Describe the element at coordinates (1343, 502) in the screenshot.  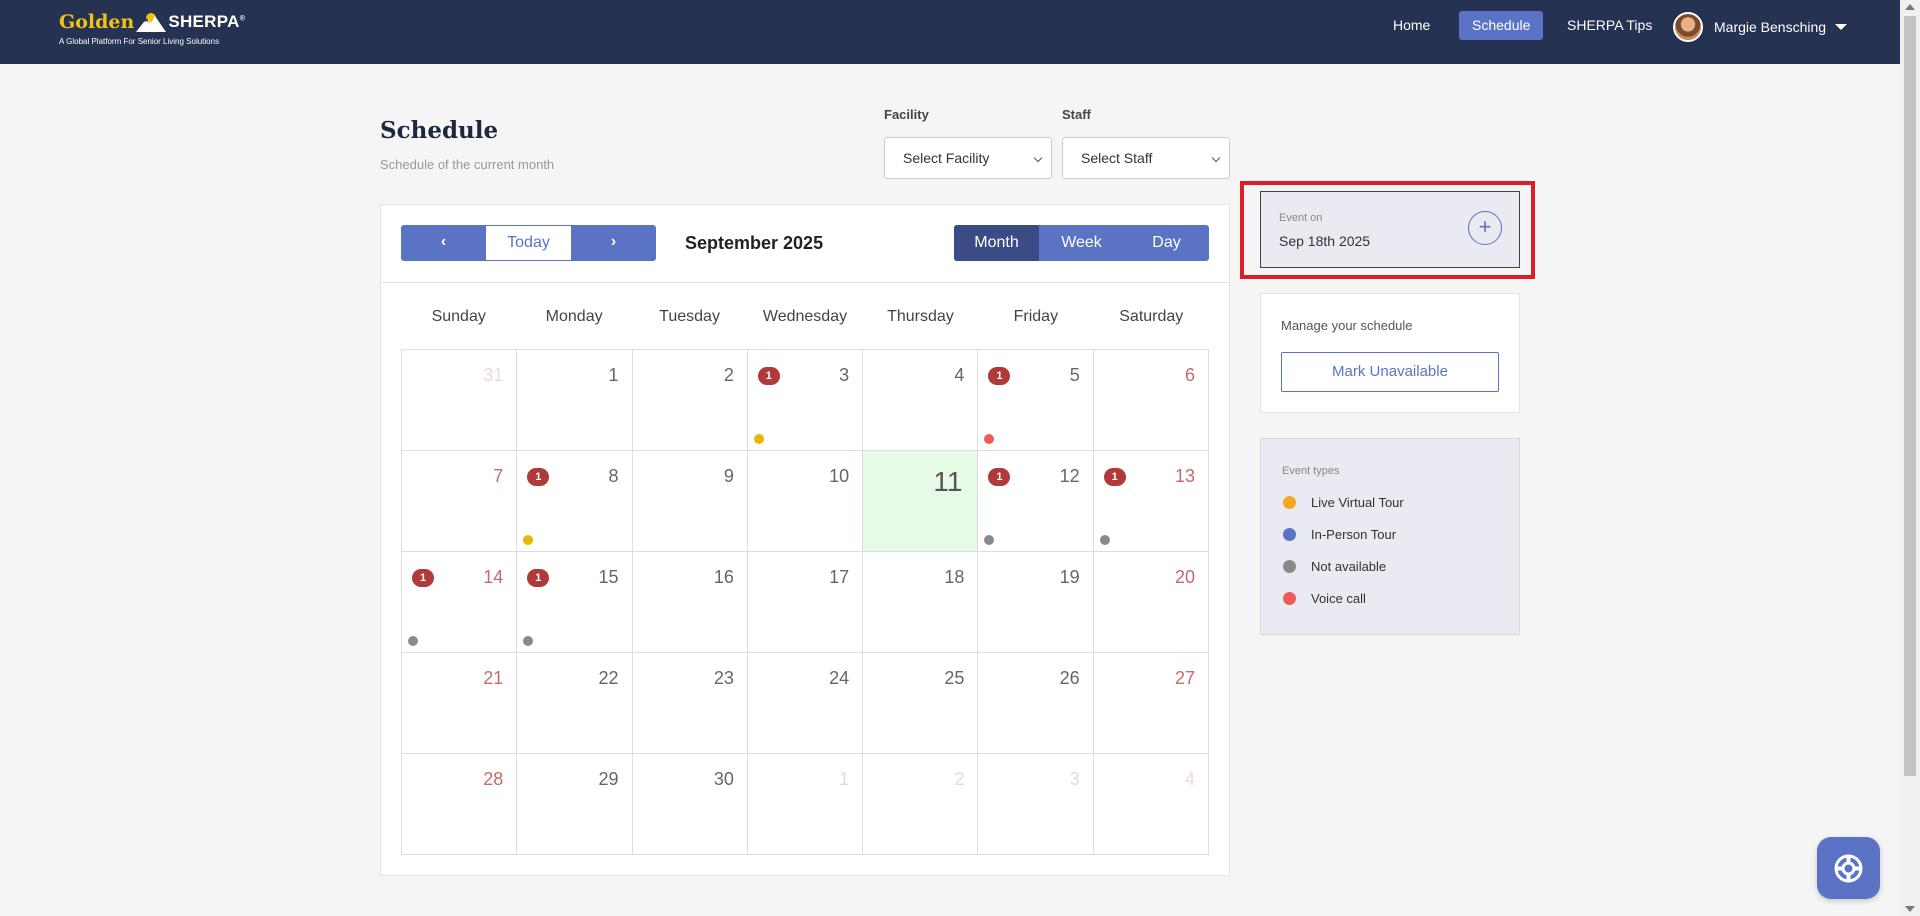
I see `event-type-item: Live Virtual Tour` at that location.